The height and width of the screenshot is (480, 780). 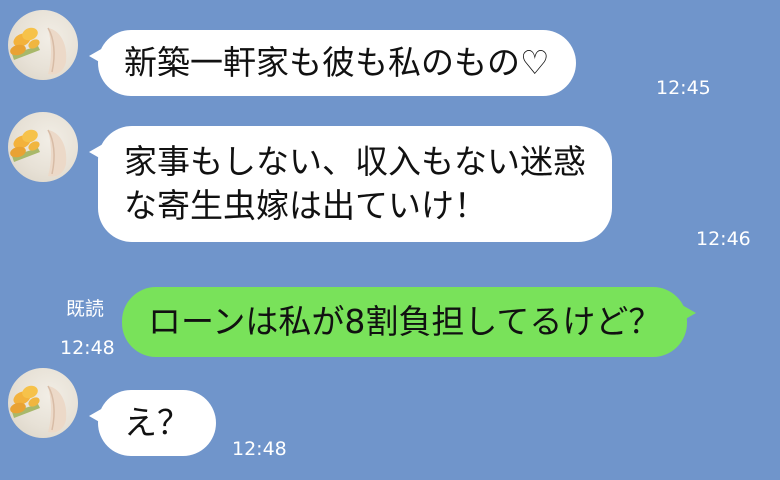 I want to click on message-bubble: え？, so click(x=152, y=423).